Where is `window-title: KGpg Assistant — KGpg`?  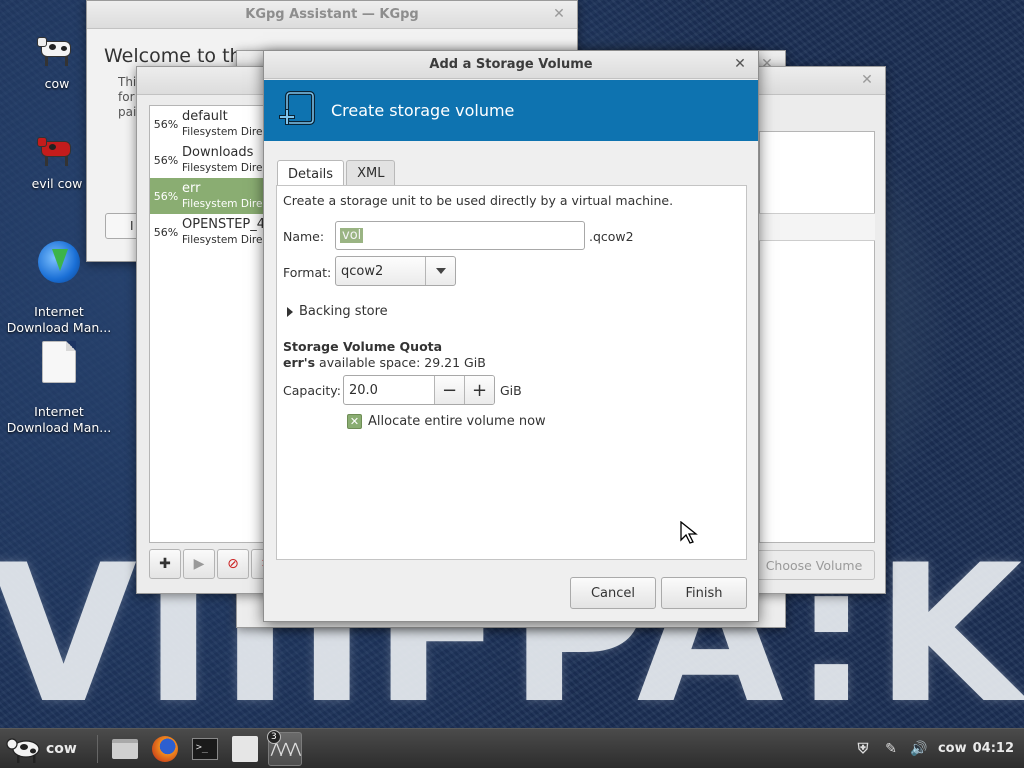
window-title: KGpg Assistant — KGpg is located at coordinates (332, 14).